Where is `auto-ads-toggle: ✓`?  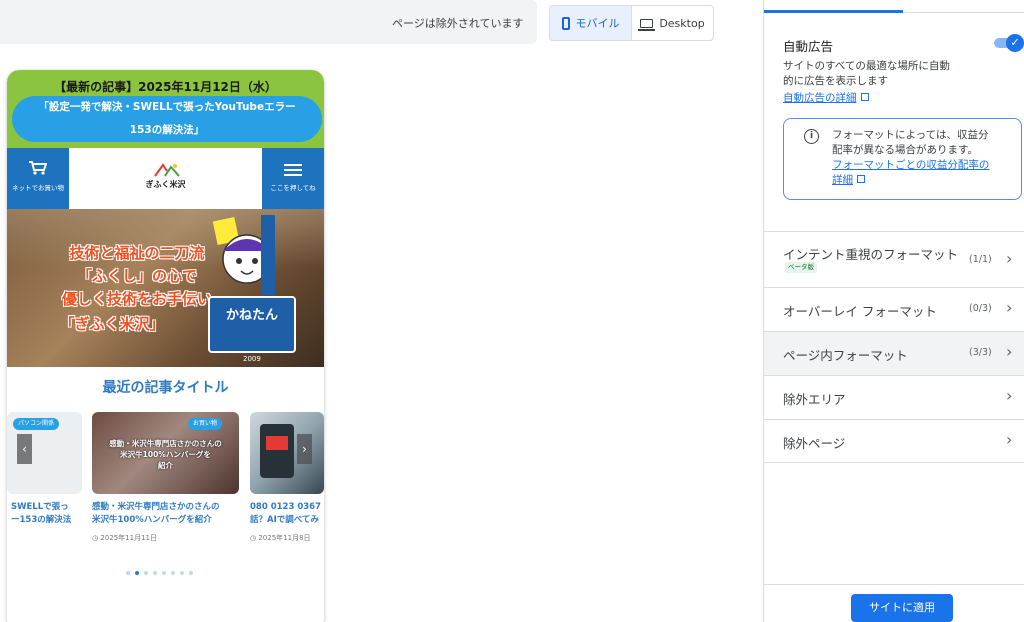 auto-ads-toggle: ✓ is located at coordinates (1009, 43).